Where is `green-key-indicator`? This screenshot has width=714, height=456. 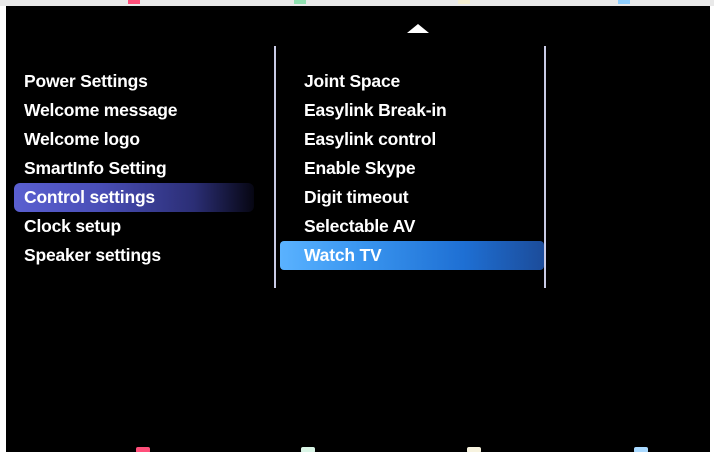
green-key-indicator is located at coordinates (308, 449).